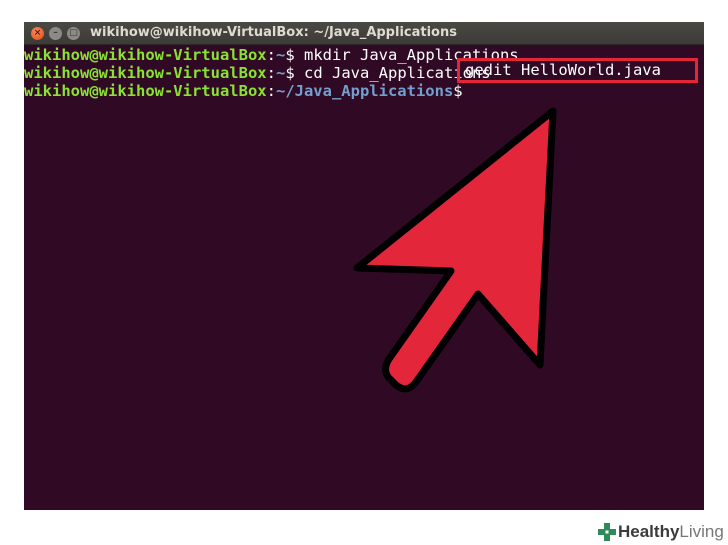 The height and width of the screenshot is (545, 728). I want to click on close-button: ×, so click(37, 33).